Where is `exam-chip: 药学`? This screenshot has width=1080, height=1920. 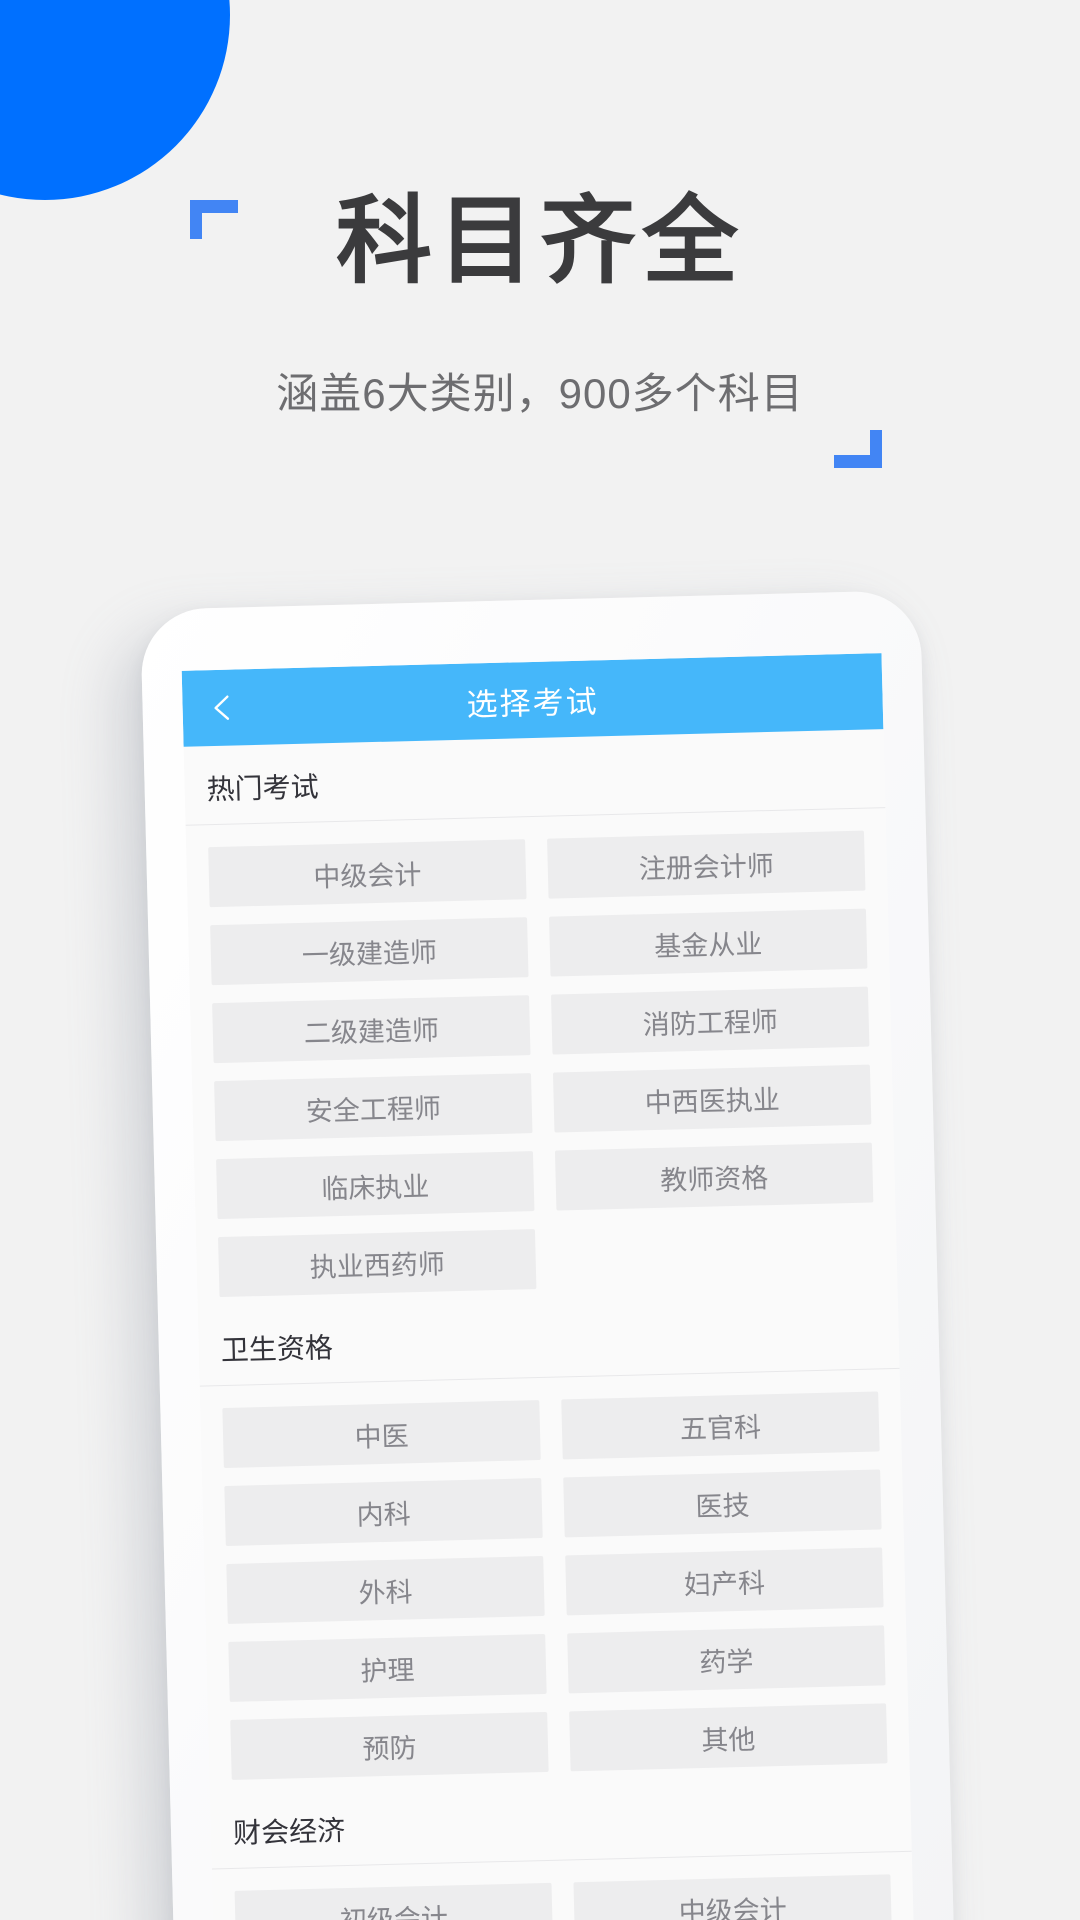 exam-chip: 药学 is located at coordinates (726, 1659).